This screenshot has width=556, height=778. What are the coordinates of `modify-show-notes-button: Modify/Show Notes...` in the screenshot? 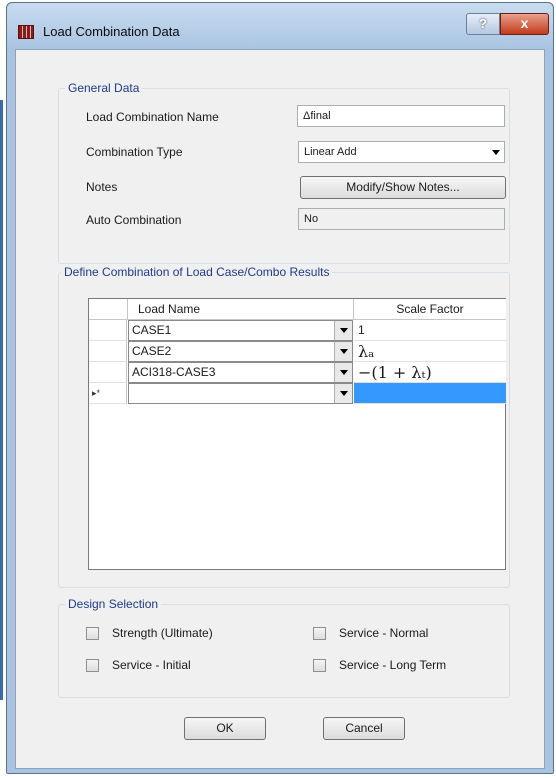 It's located at (403, 187).